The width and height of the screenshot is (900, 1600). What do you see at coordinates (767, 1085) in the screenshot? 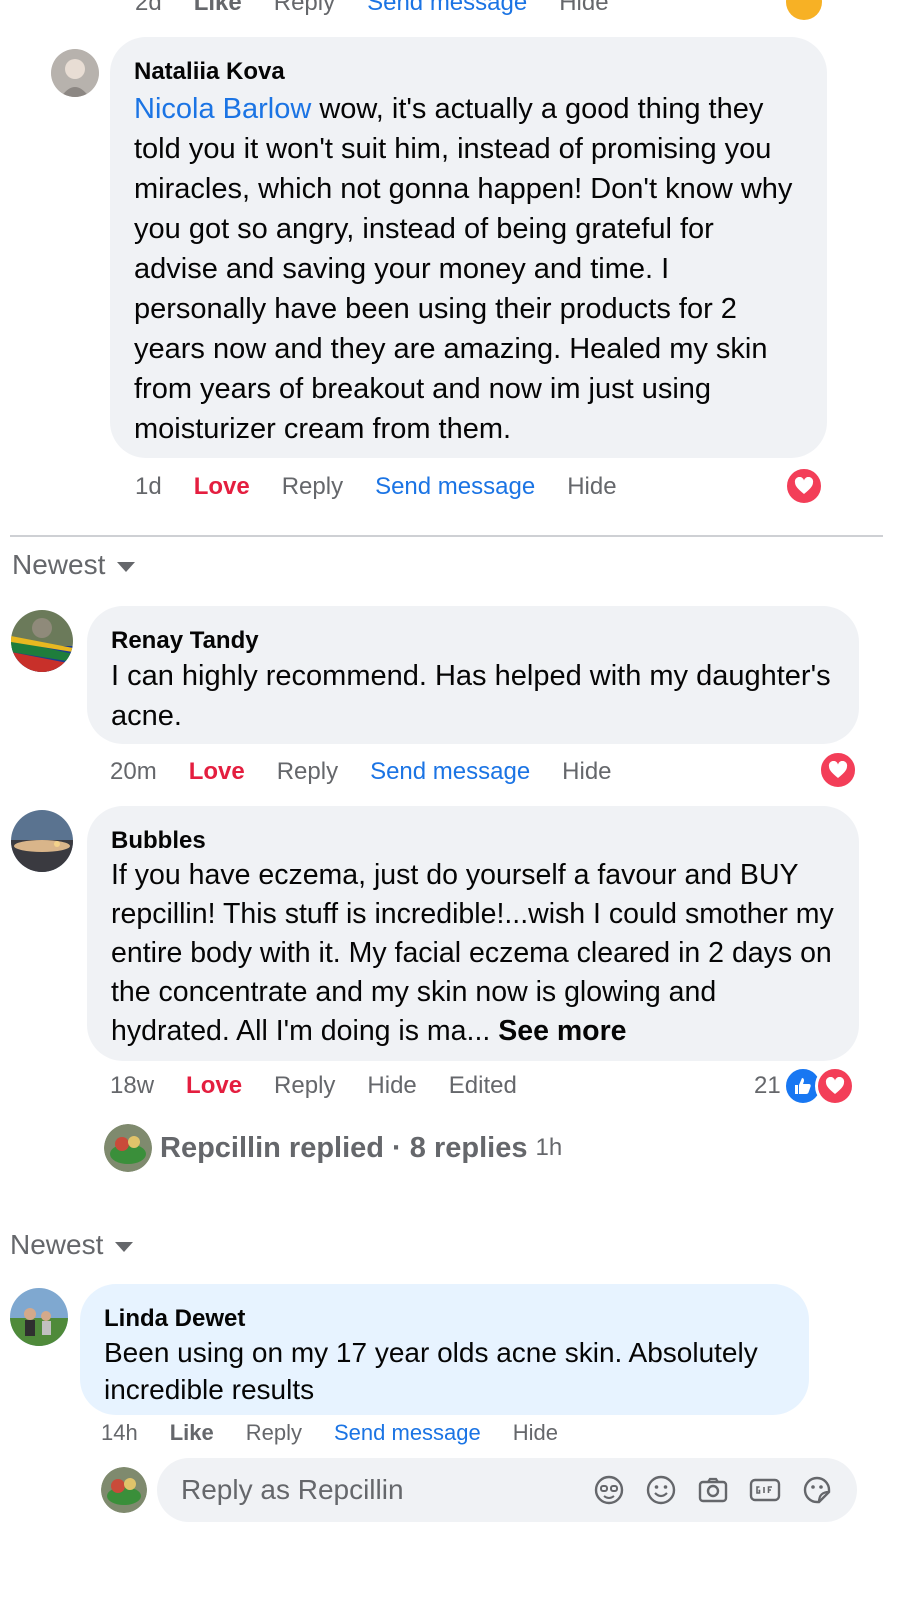
I see `reaction-count: 21` at bounding box center [767, 1085].